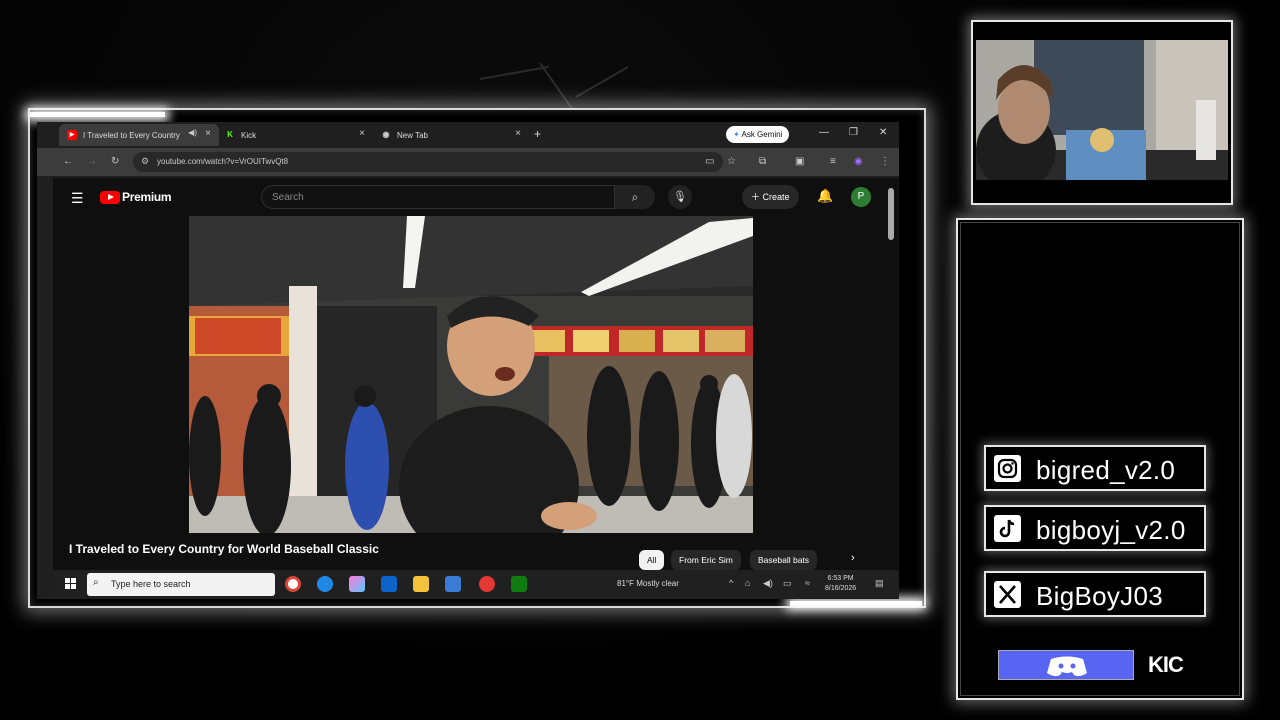 The image size is (1280, 720). I want to click on kick-icon: K, so click(230, 134).